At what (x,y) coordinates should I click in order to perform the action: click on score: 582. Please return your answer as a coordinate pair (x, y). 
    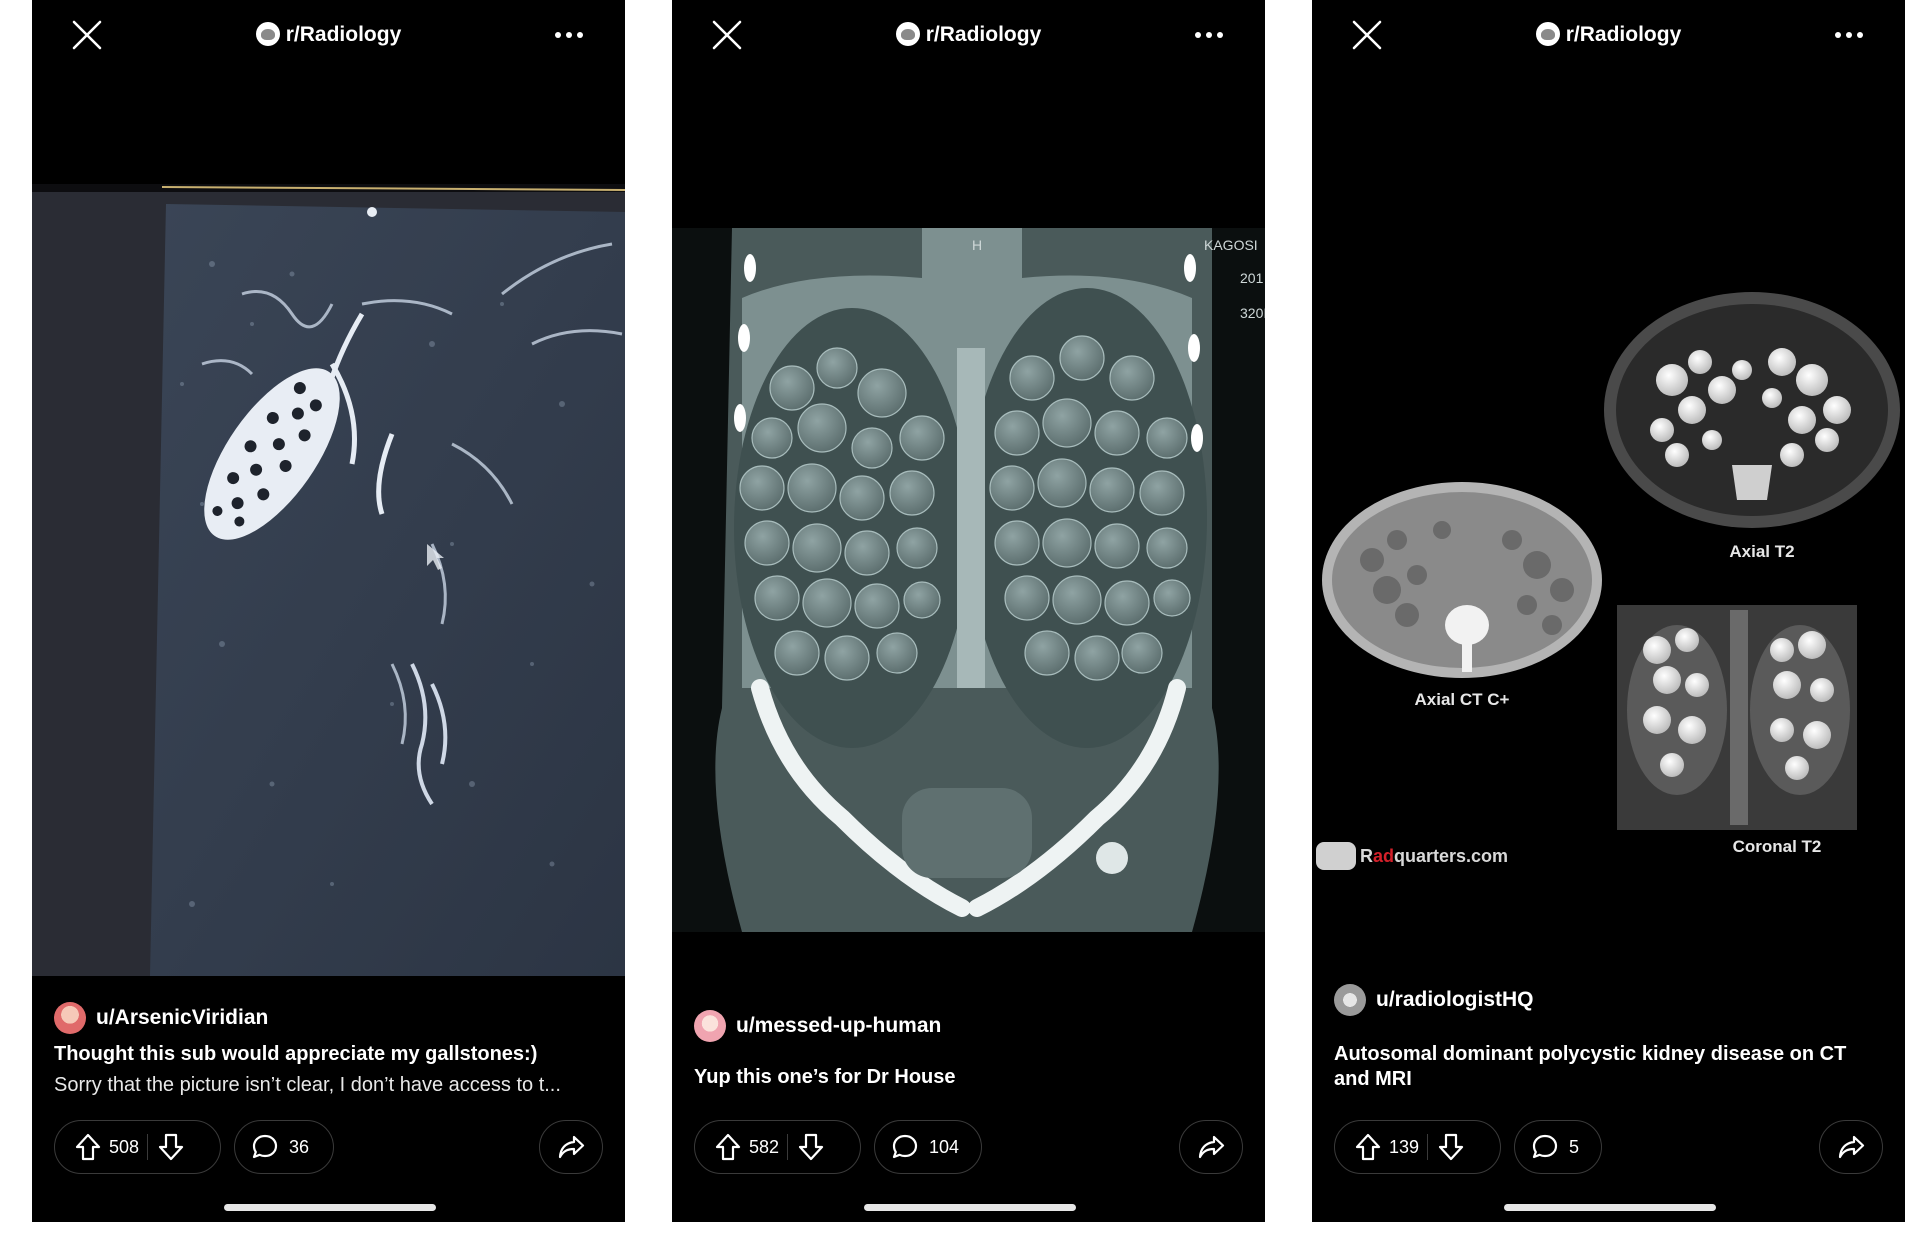
    Looking at the image, I should click on (764, 1146).